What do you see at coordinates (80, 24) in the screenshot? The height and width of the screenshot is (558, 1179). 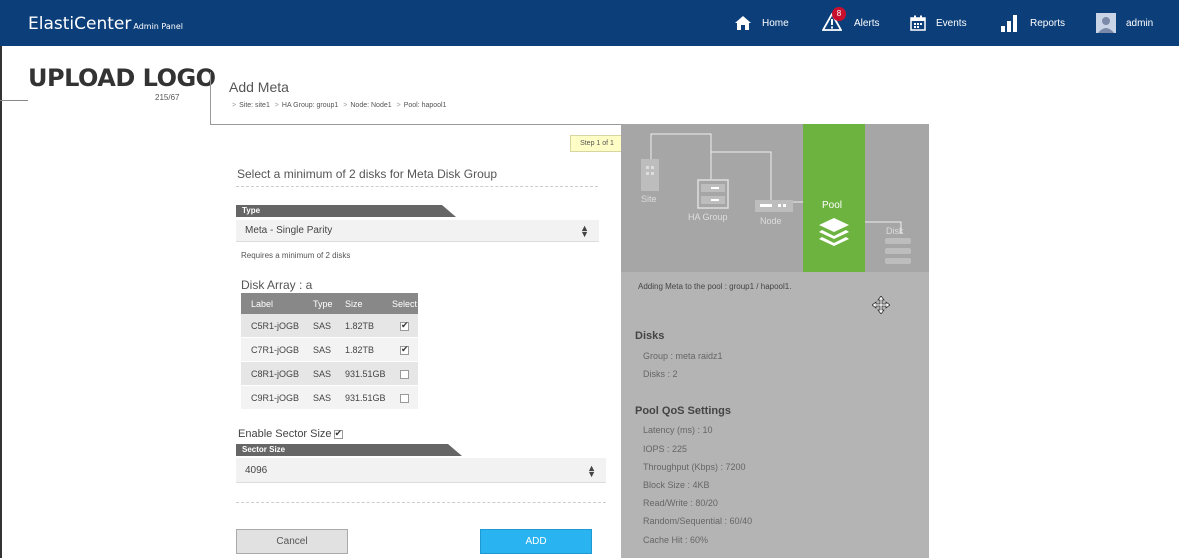 I see `brand-name: ElastiCenter` at bounding box center [80, 24].